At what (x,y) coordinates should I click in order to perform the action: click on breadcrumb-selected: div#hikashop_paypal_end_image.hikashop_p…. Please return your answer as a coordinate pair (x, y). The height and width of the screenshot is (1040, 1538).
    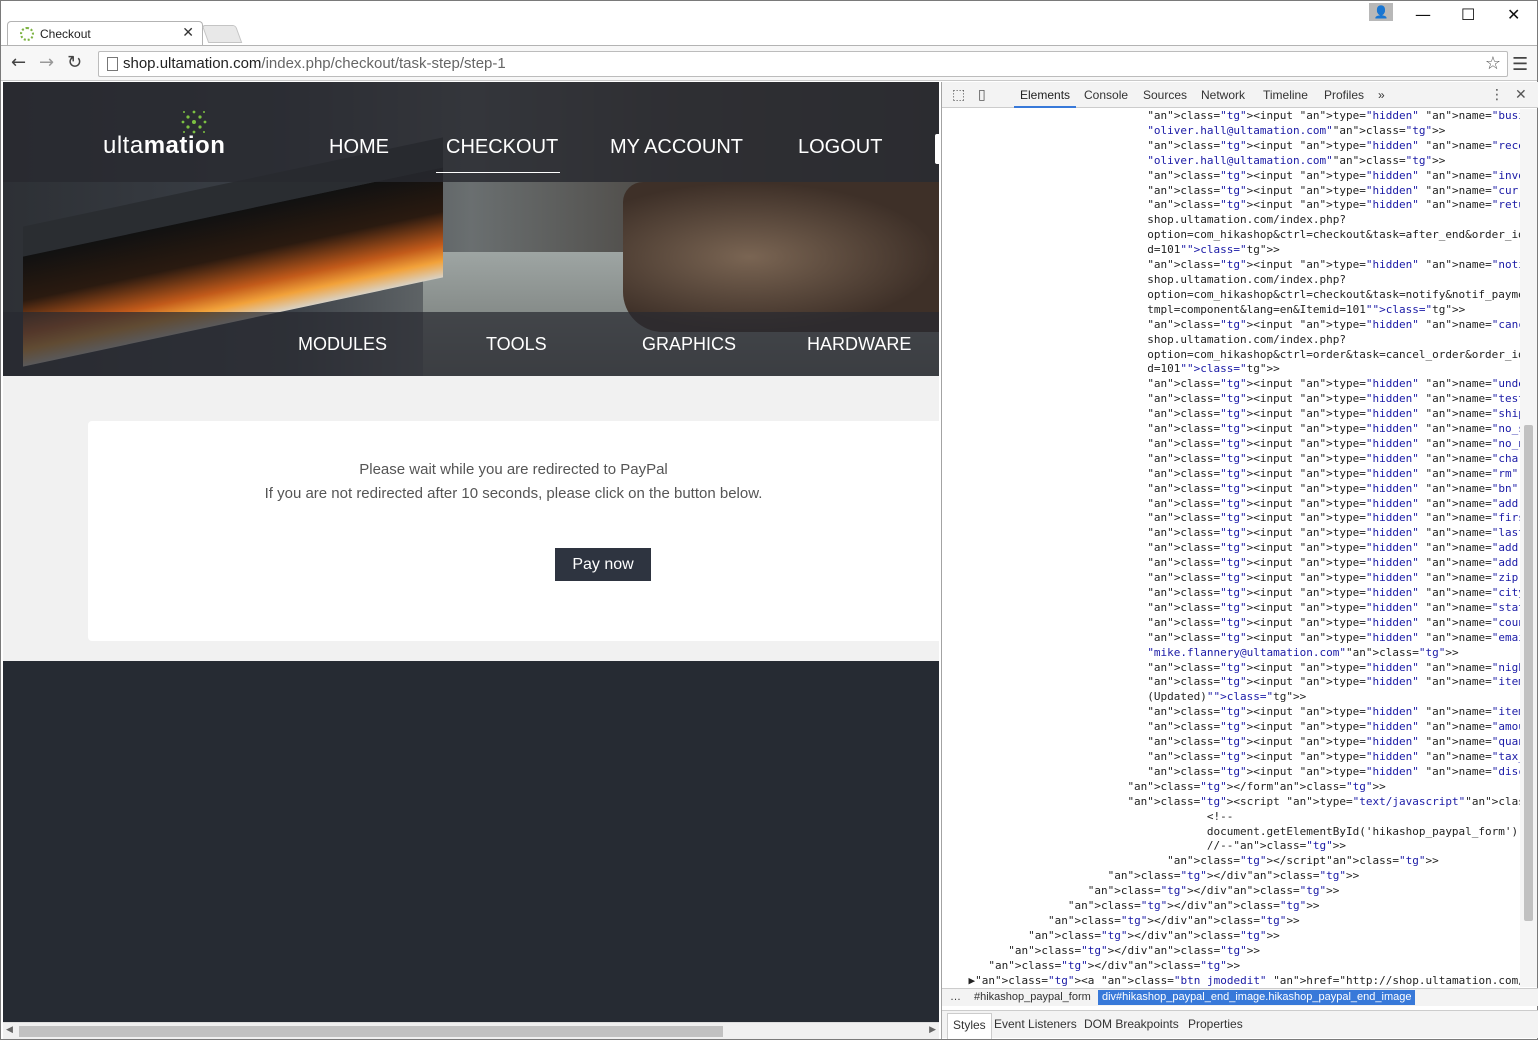
    Looking at the image, I should click on (1257, 997).